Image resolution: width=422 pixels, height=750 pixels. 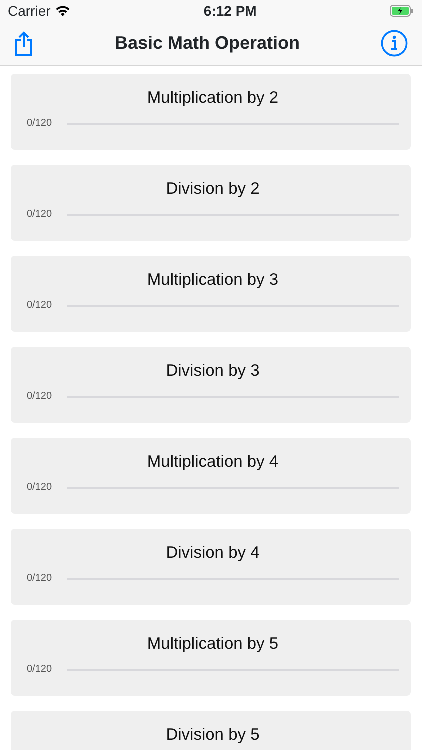 I want to click on lesson-title: Multiplication by 2, so click(x=213, y=98).